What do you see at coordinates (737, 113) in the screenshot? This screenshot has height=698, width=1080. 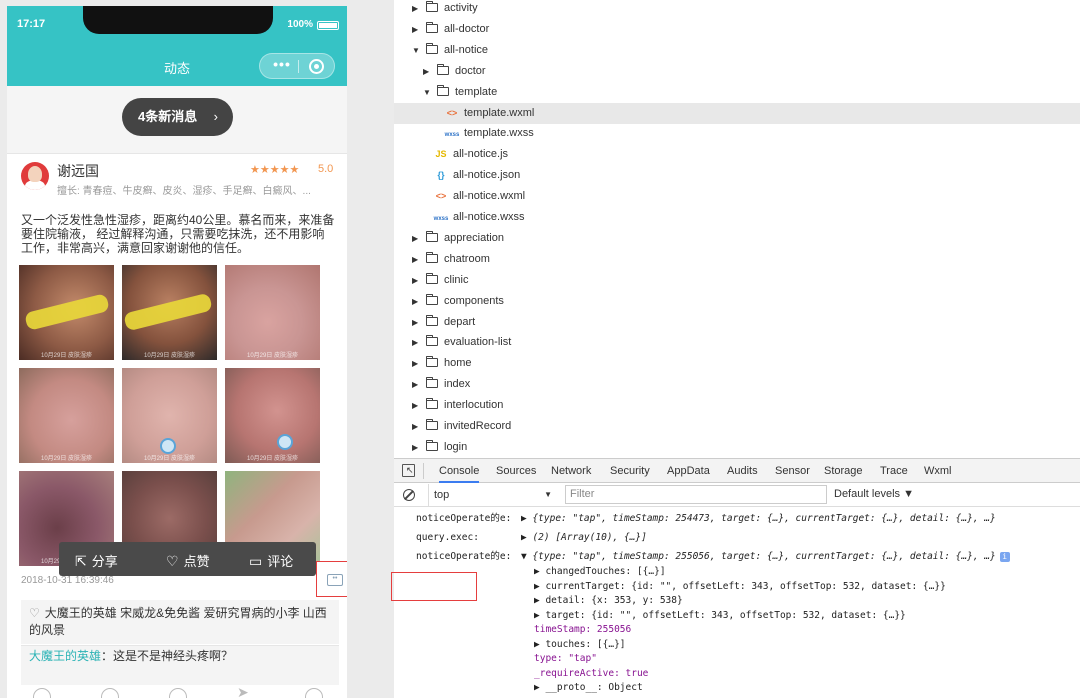 I see `tree-item: <> template.wxml` at bounding box center [737, 113].